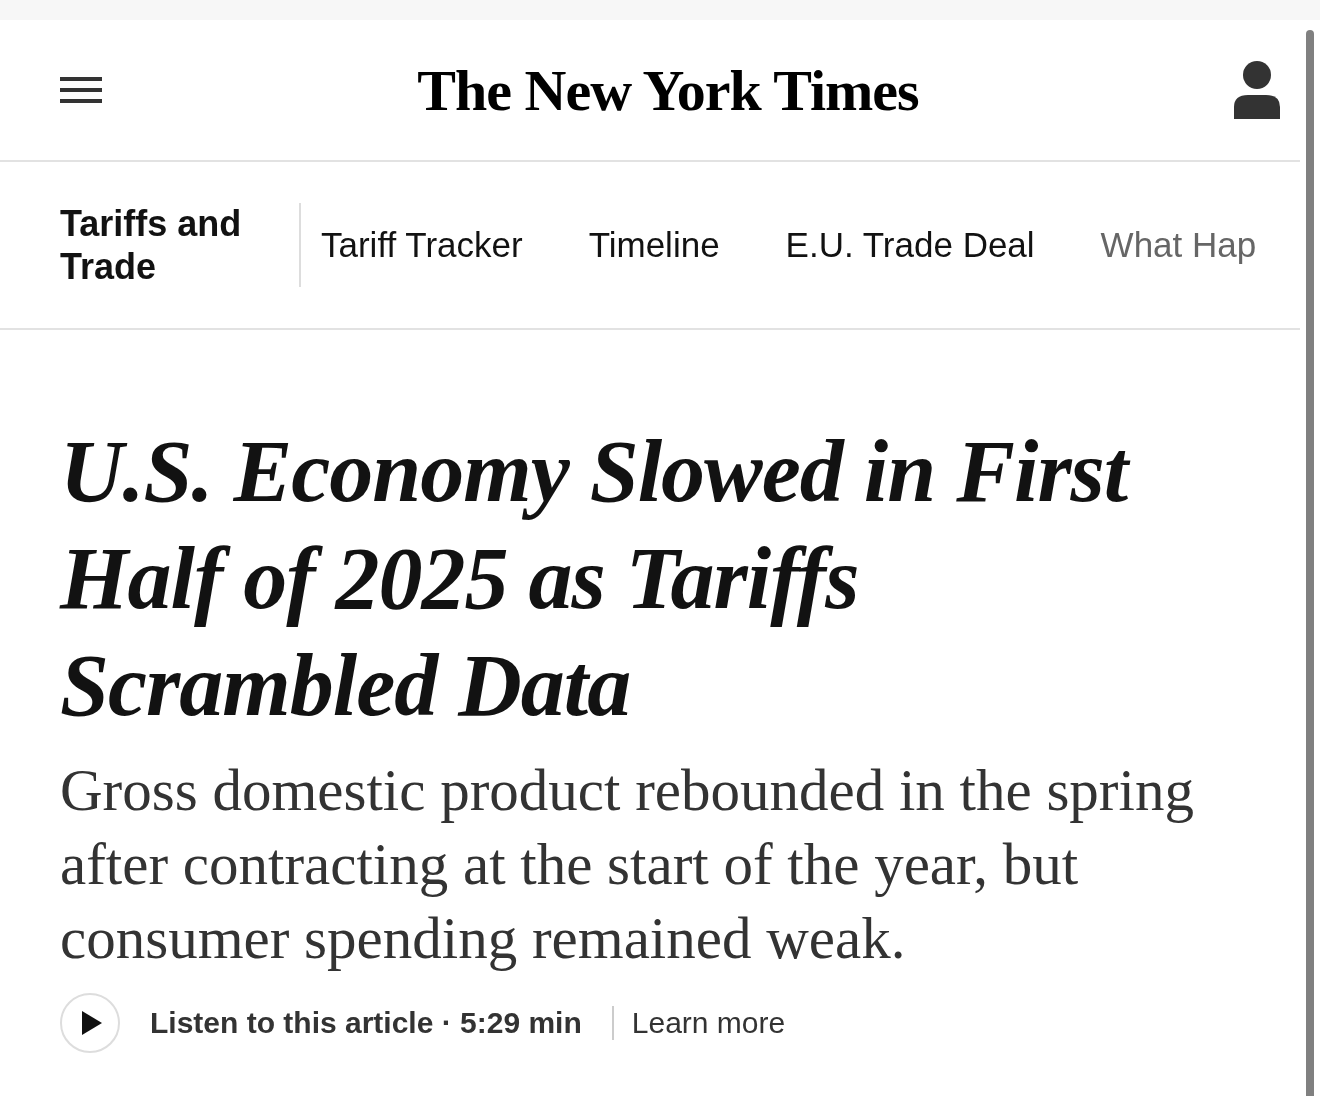 Image resolution: width=1320 pixels, height=1096 pixels. I want to click on section-link: Tariff Tracker, so click(422, 245).